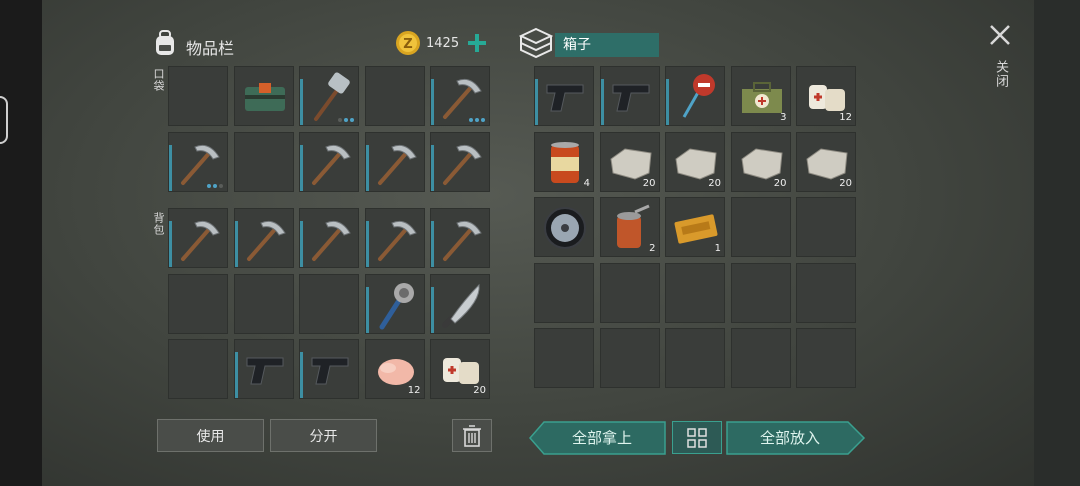 Image resolution: width=1080 pixels, height=486 pixels. Describe the element at coordinates (477, 45) in the screenshot. I see `add-coins-icon` at that location.